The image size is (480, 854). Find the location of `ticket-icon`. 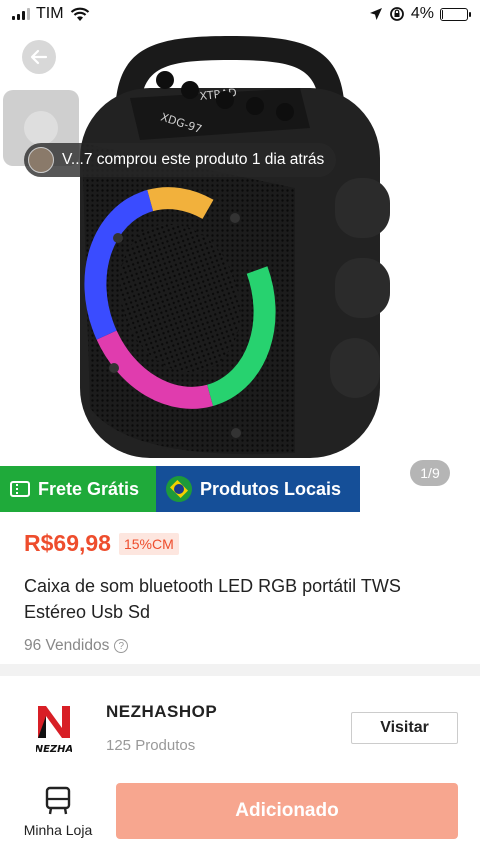

ticket-icon is located at coordinates (20, 489).